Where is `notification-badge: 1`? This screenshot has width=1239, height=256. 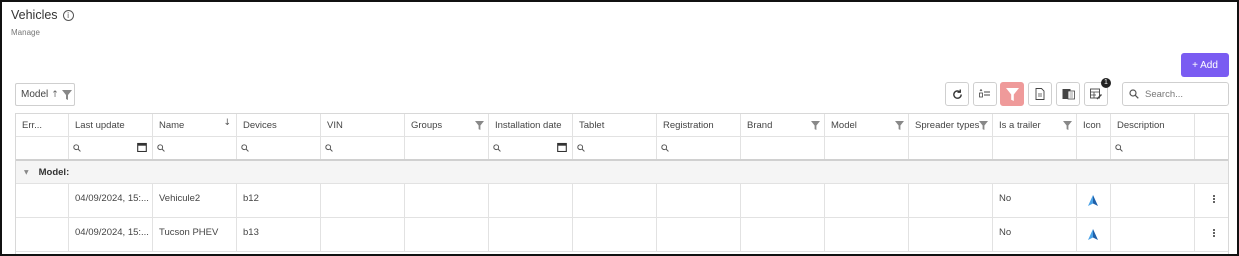
notification-badge: 1 is located at coordinates (1106, 83).